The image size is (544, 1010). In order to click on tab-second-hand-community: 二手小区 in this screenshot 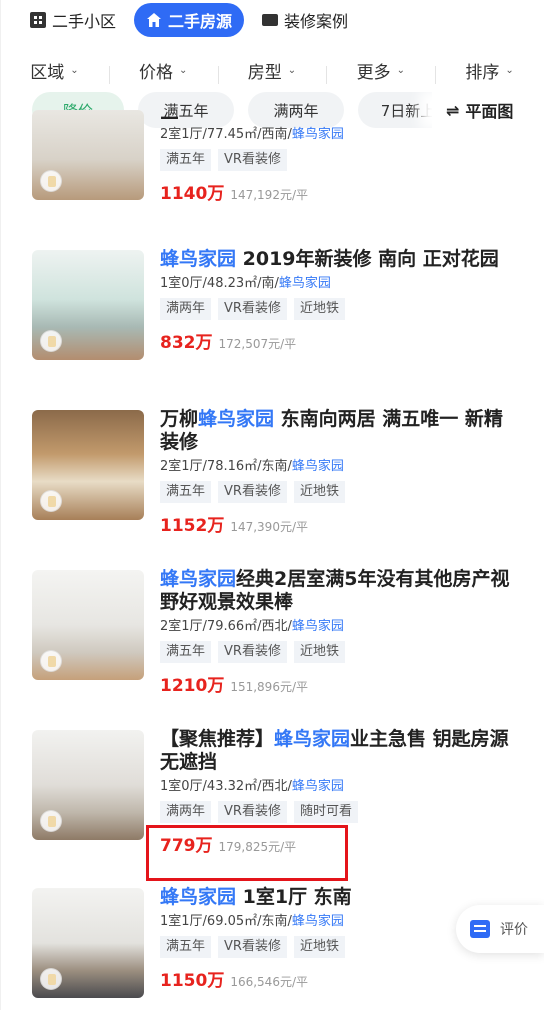, I will do `click(73, 20)`.